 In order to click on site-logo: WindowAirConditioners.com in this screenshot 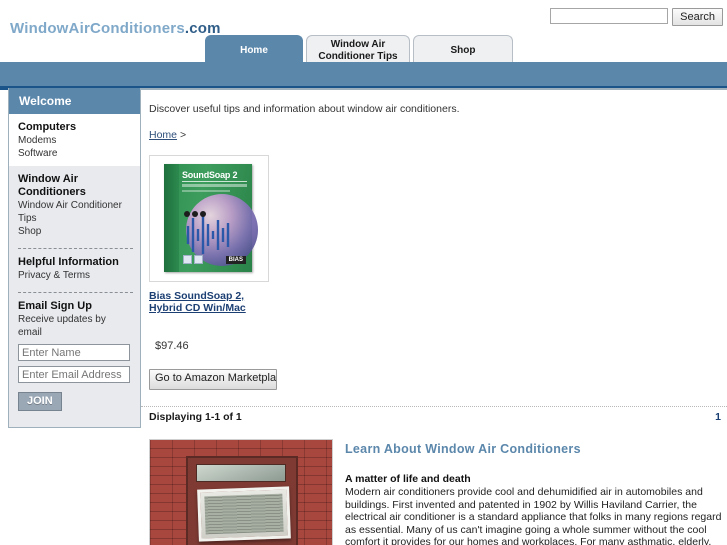, I will do `click(115, 28)`.